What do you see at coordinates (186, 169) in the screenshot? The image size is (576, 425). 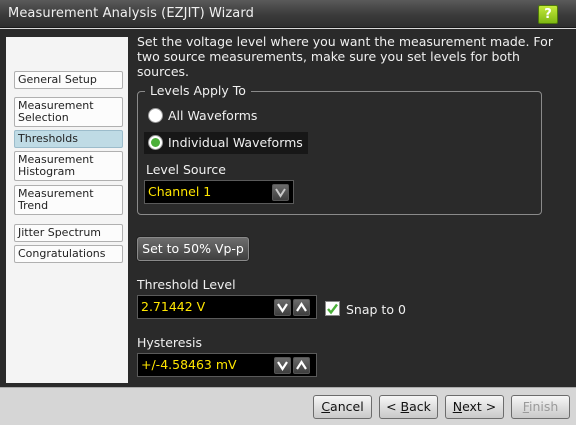 I see `level-source-label: Level Source` at bounding box center [186, 169].